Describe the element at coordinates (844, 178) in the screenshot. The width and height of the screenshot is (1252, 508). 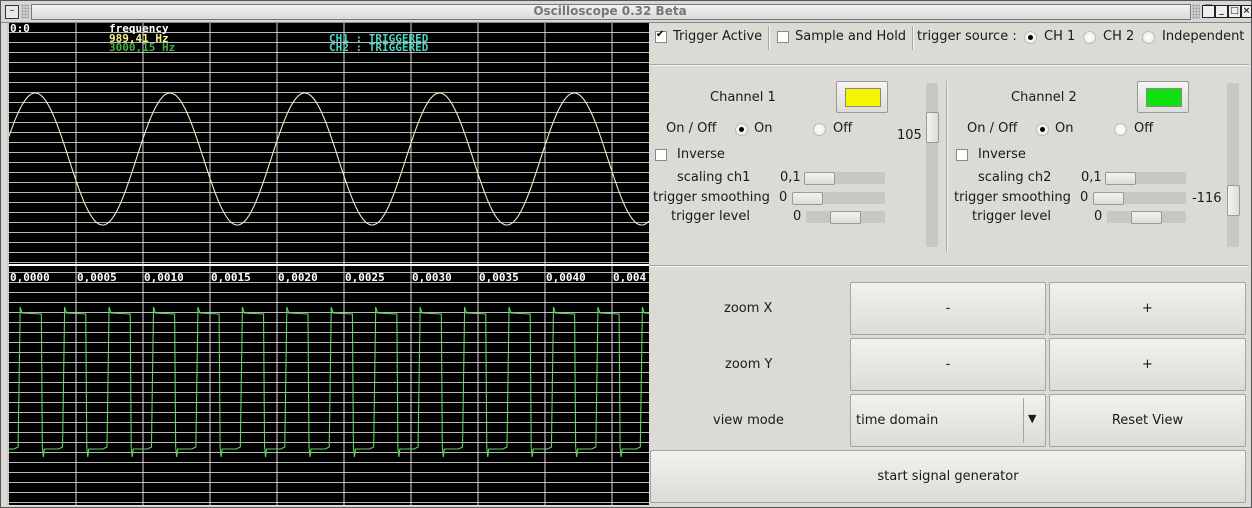
I see `channel-1-scaling-slider` at that location.